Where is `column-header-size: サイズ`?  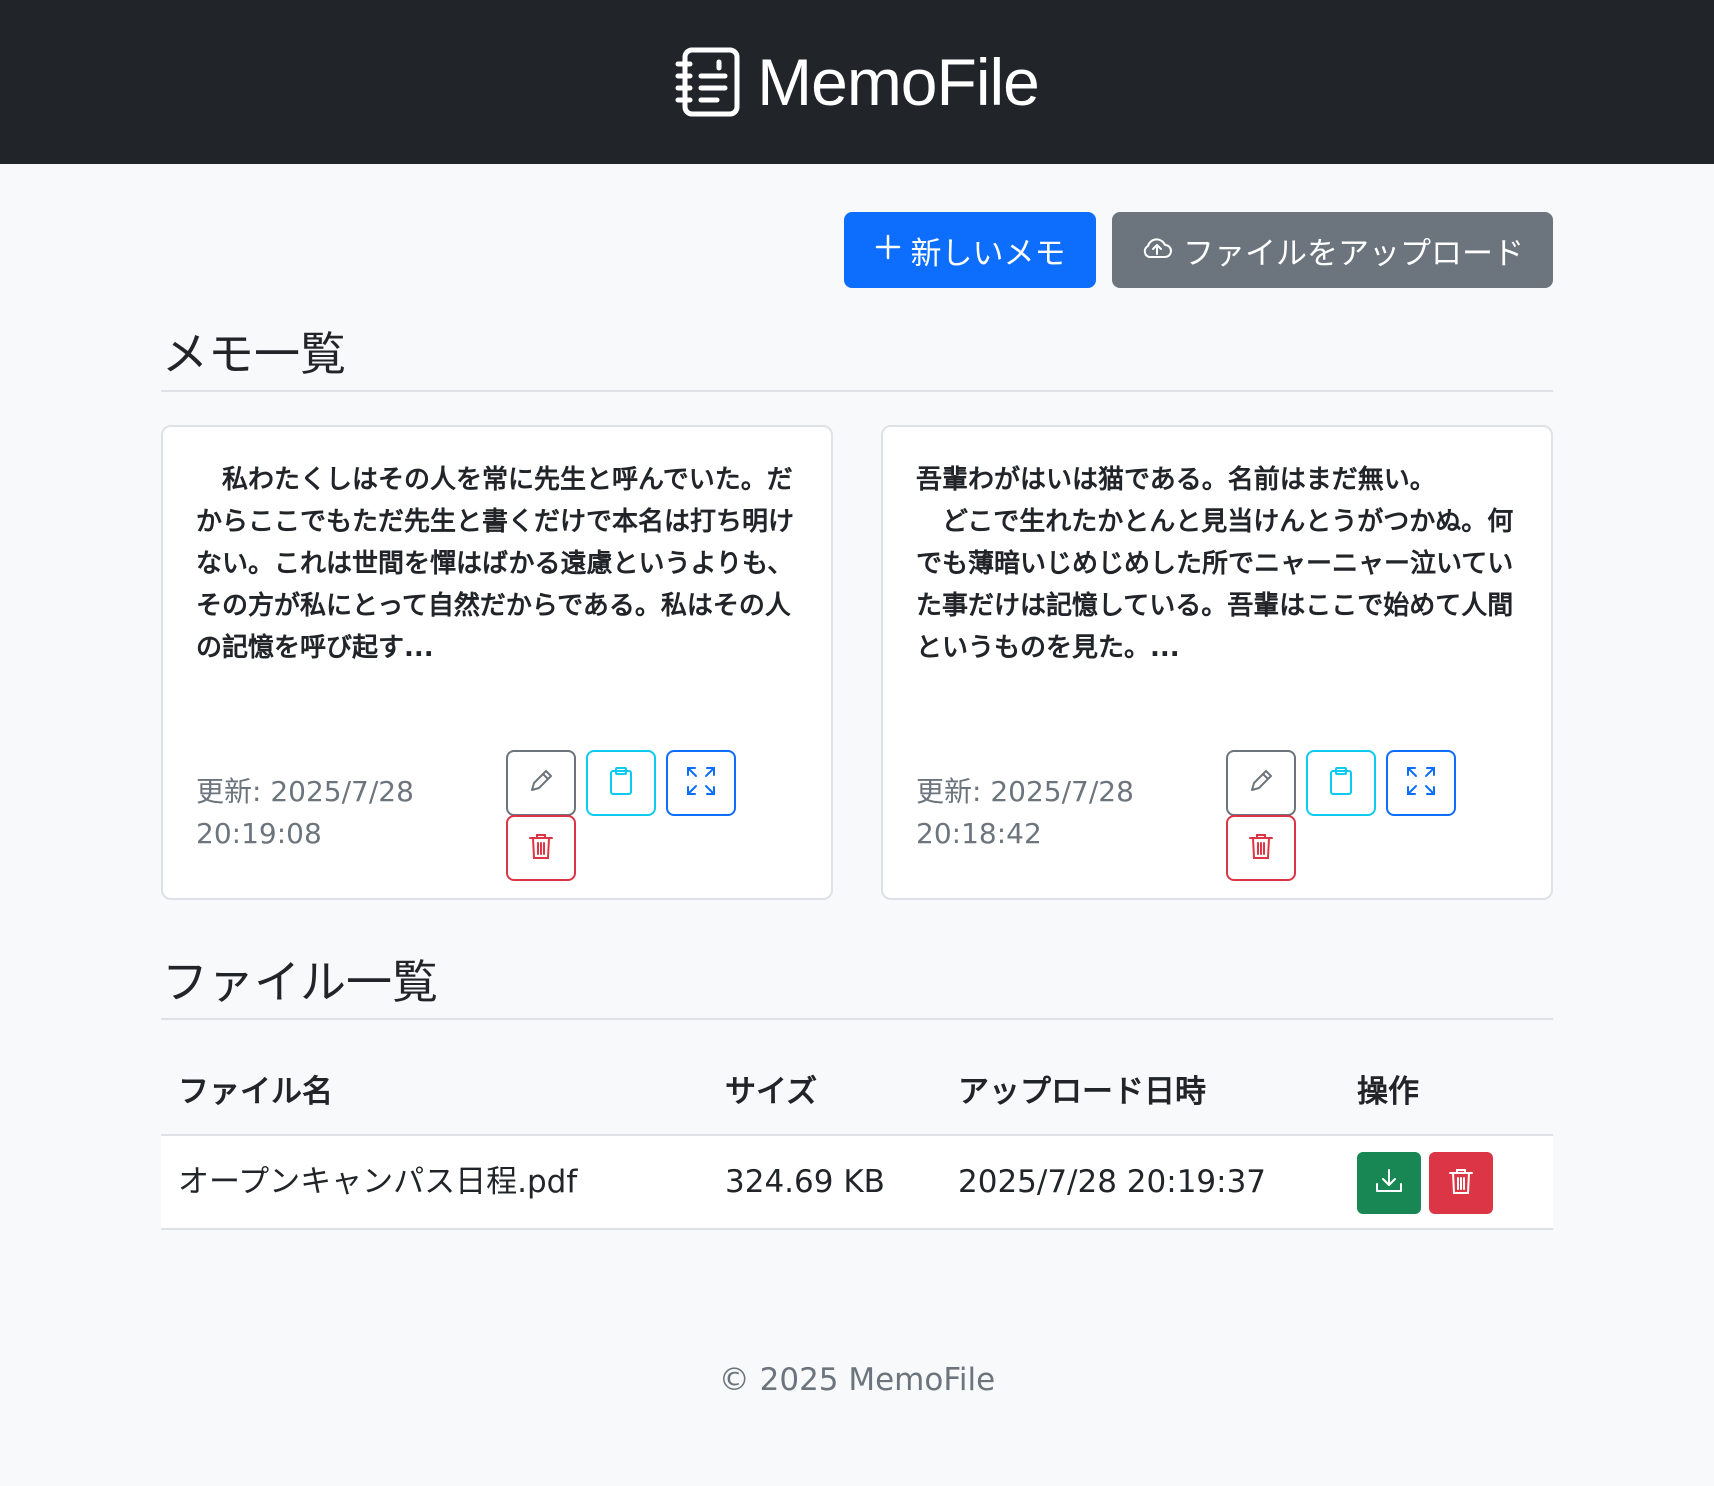
column-header-size: サイズ is located at coordinates (771, 1092).